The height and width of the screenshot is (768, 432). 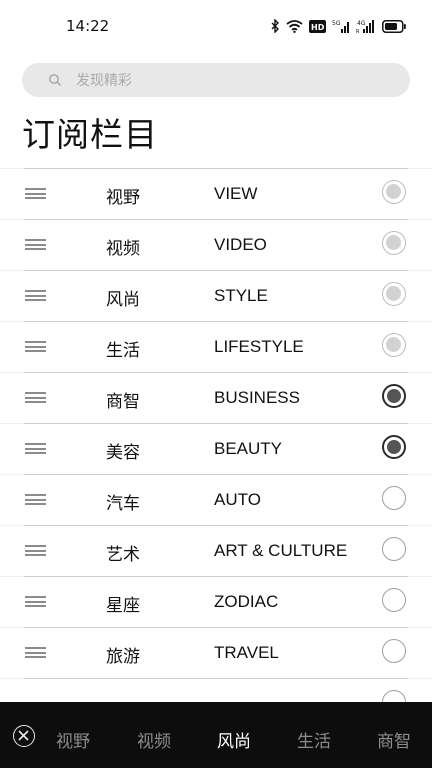 I want to click on status-icons: HD 5G 4G R, so click(x=338, y=26).